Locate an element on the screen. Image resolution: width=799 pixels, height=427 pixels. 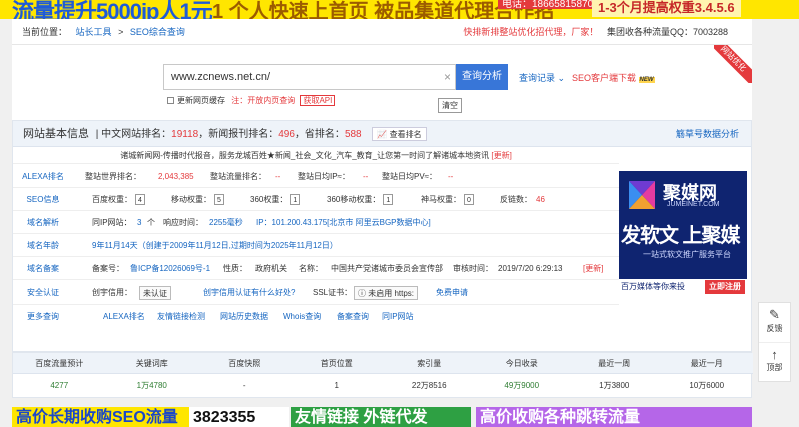
ssl-badge: ⓘ 未启用 https: is located at coordinates (386, 292).